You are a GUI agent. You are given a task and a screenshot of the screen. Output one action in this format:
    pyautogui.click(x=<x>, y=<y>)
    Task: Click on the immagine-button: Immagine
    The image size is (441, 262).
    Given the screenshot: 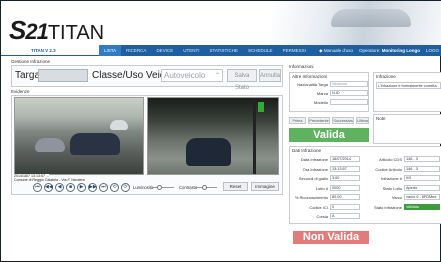 What is the action you would take?
    pyautogui.click(x=265, y=186)
    